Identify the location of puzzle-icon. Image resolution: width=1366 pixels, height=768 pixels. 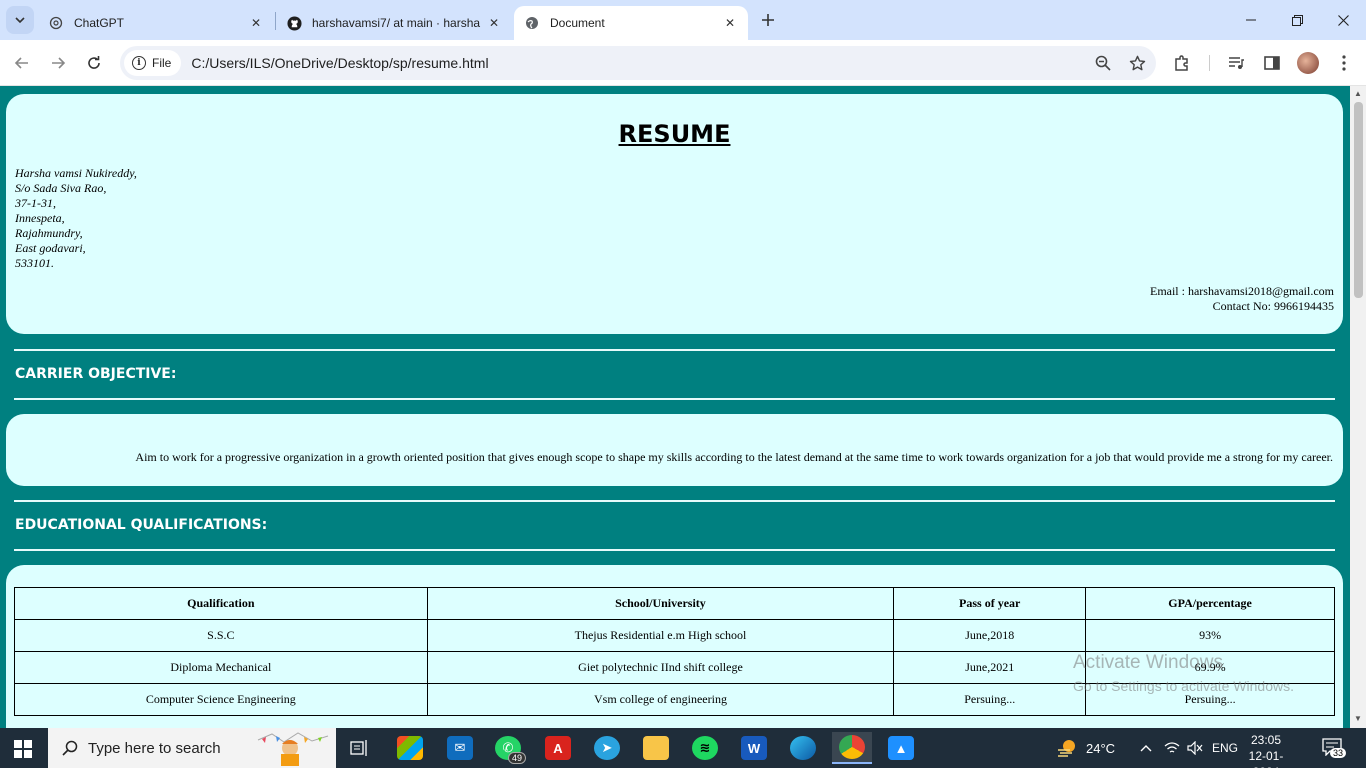
(1181, 63).